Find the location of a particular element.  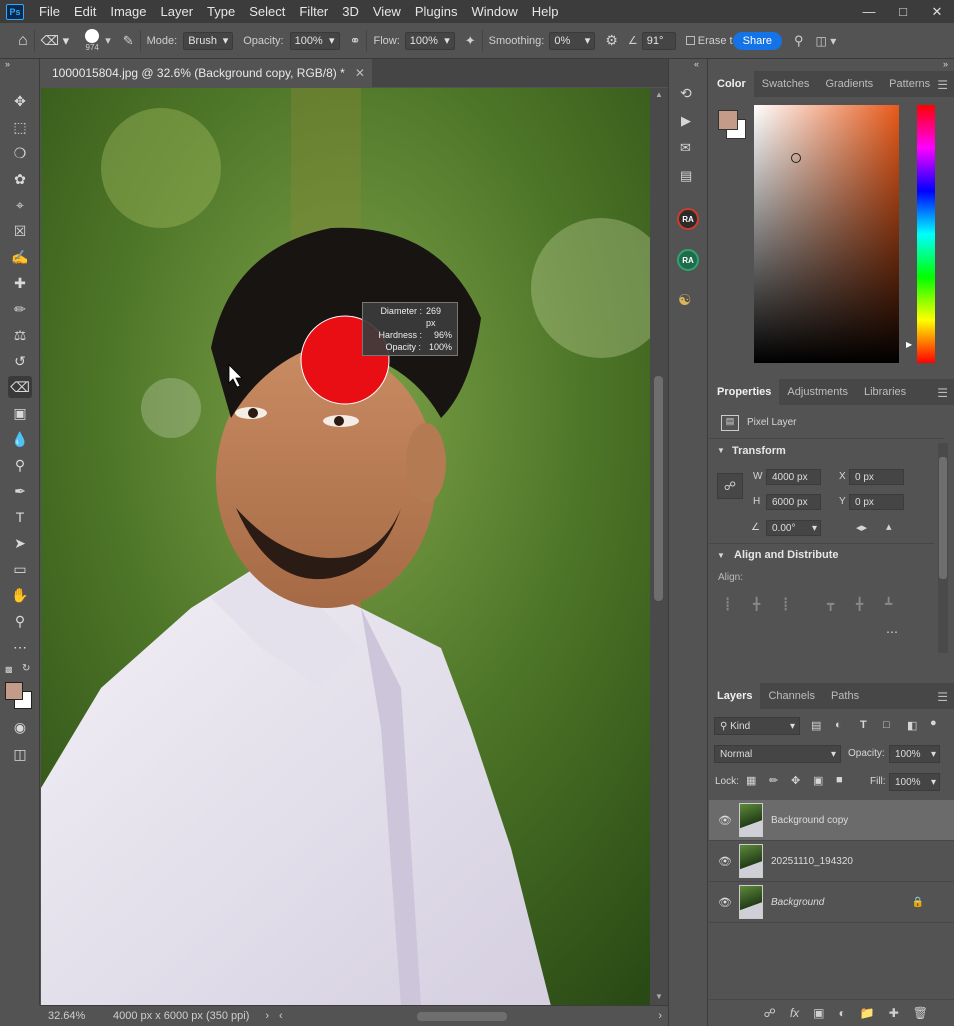

align-section-title: Align and Distribute is located at coordinates (786, 555).